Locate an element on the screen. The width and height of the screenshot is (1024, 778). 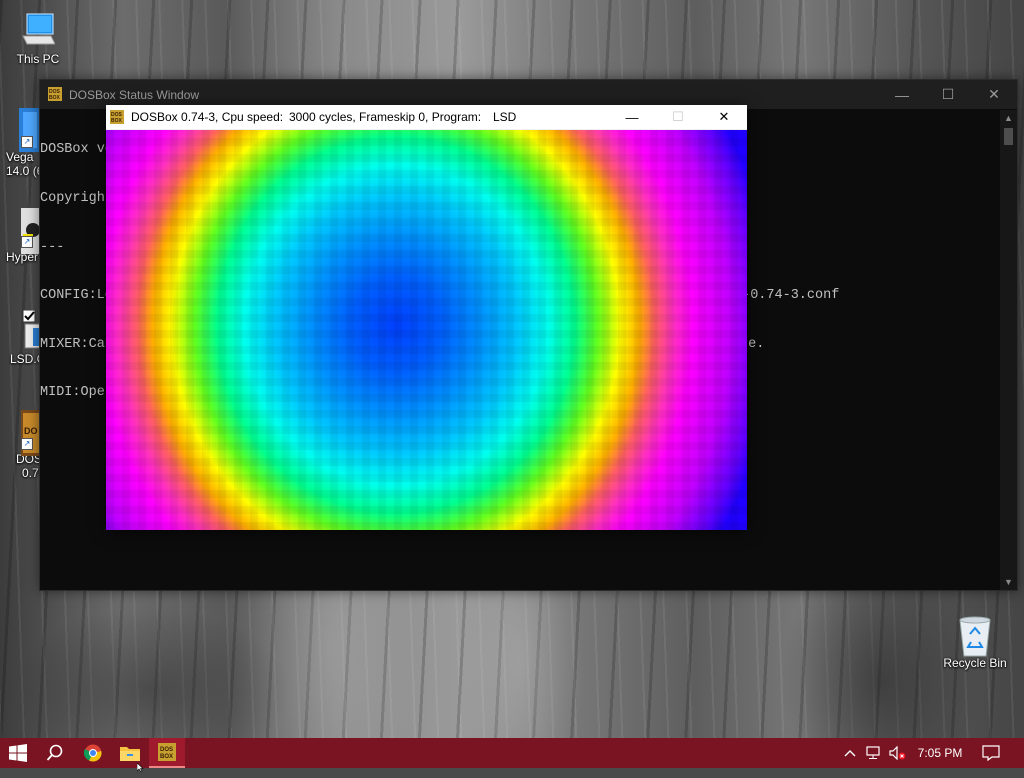
desktop-icon-recycle-bin: Recycle Bin is located at coordinates (975, 642).